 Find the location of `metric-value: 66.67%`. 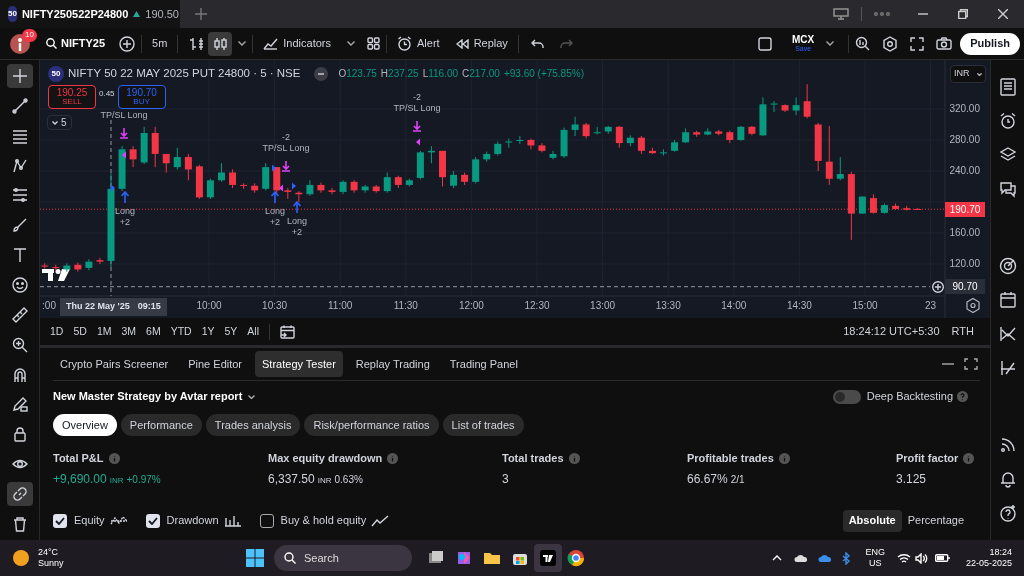

metric-value: 66.67% is located at coordinates (707, 479).